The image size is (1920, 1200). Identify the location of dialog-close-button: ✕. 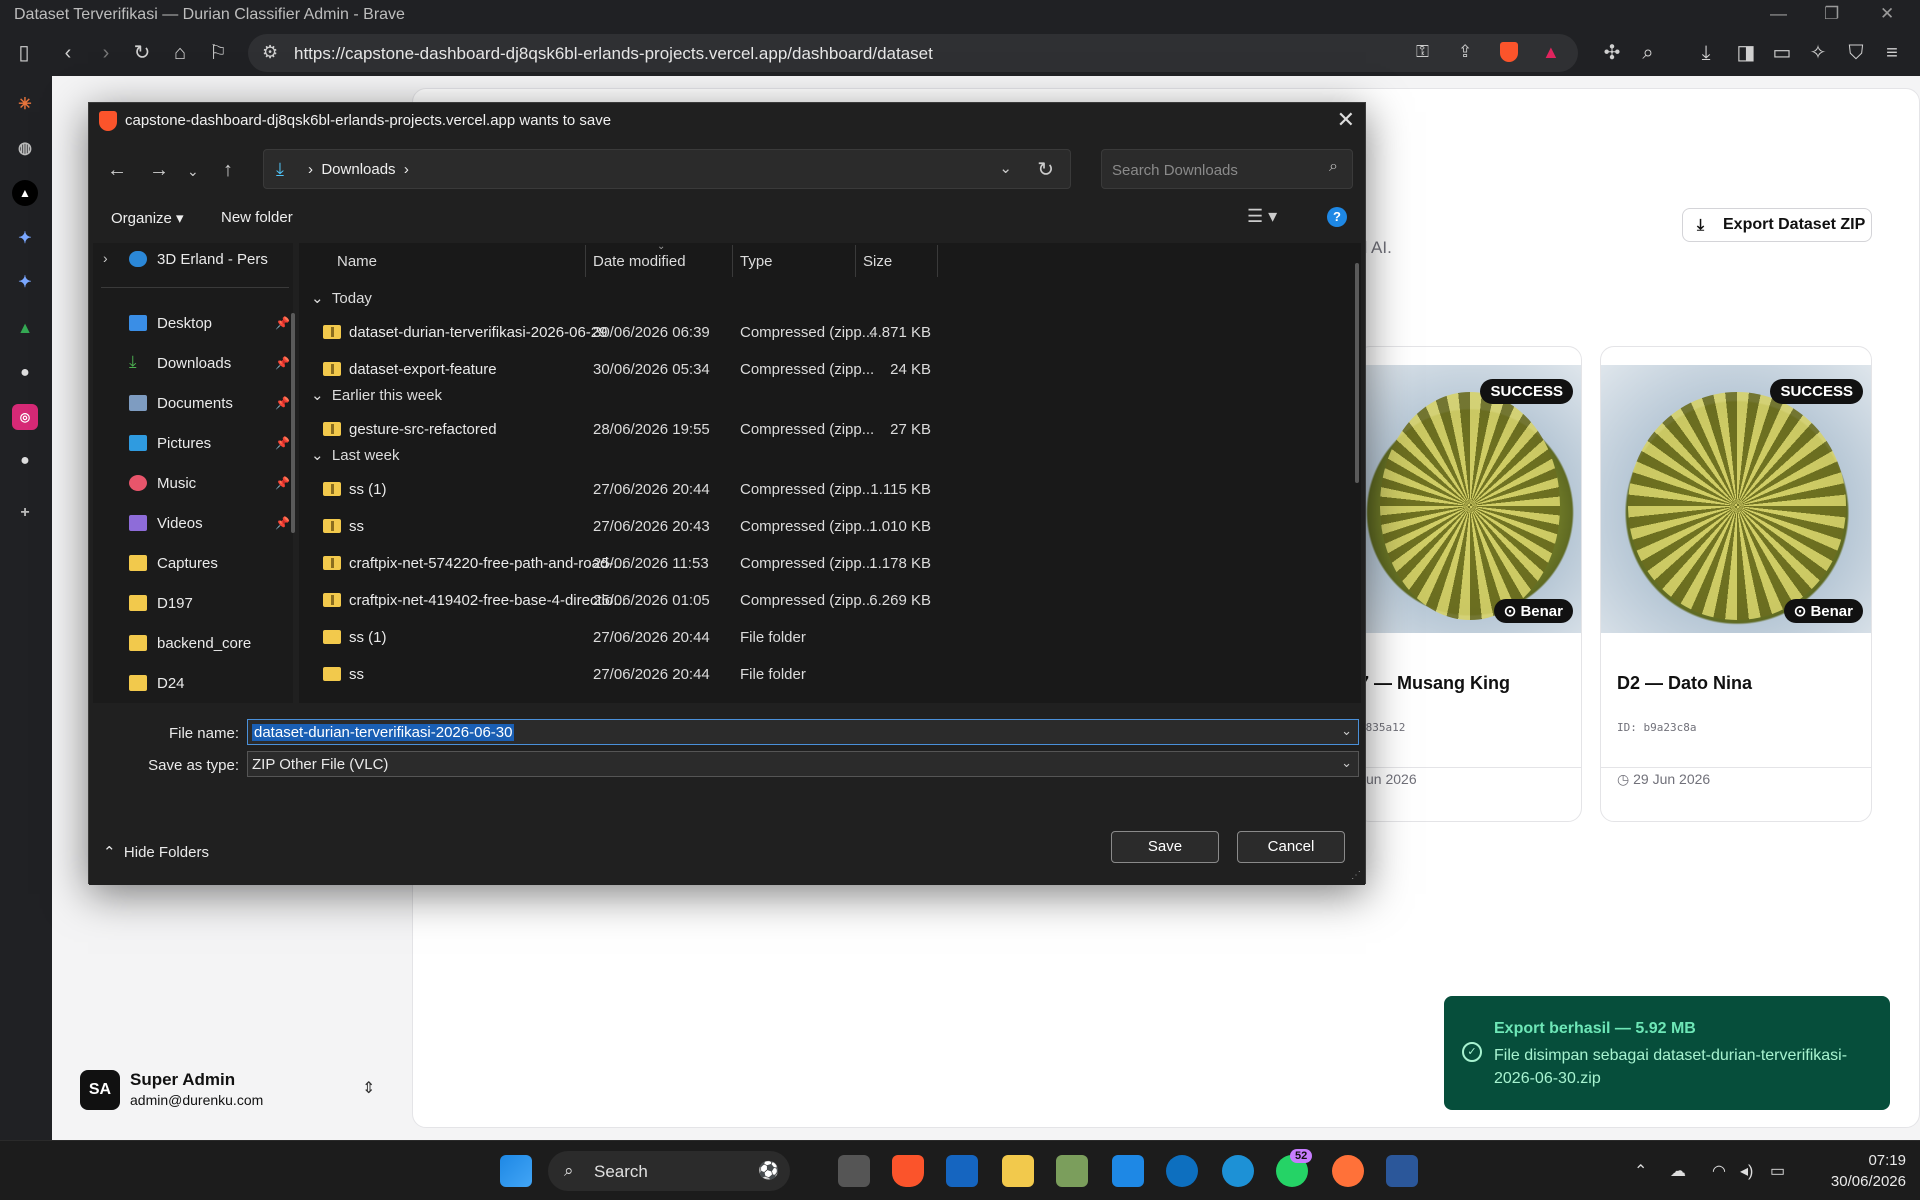
(1346, 120).